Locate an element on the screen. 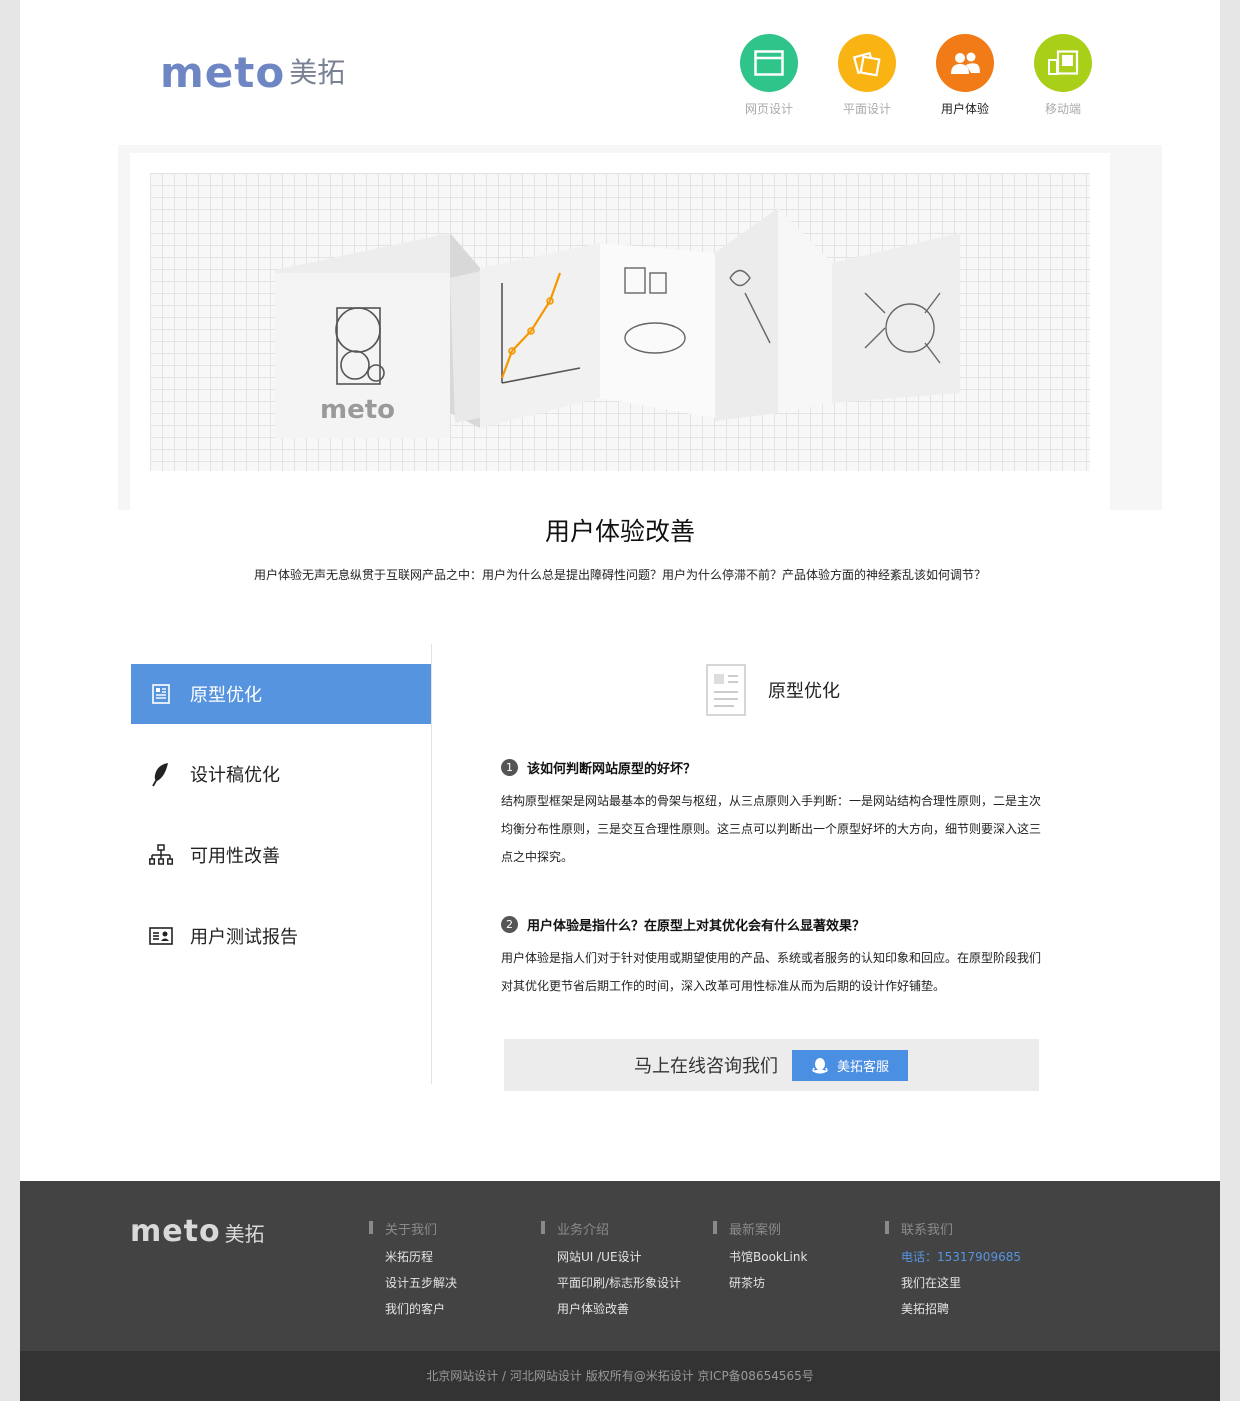 The height and width of the screenshot is (1401, 1240). question-2: 2 用户体验是指什么？在原型上对其优化会有什么显著效果？ is located at coordinates (683, 924).